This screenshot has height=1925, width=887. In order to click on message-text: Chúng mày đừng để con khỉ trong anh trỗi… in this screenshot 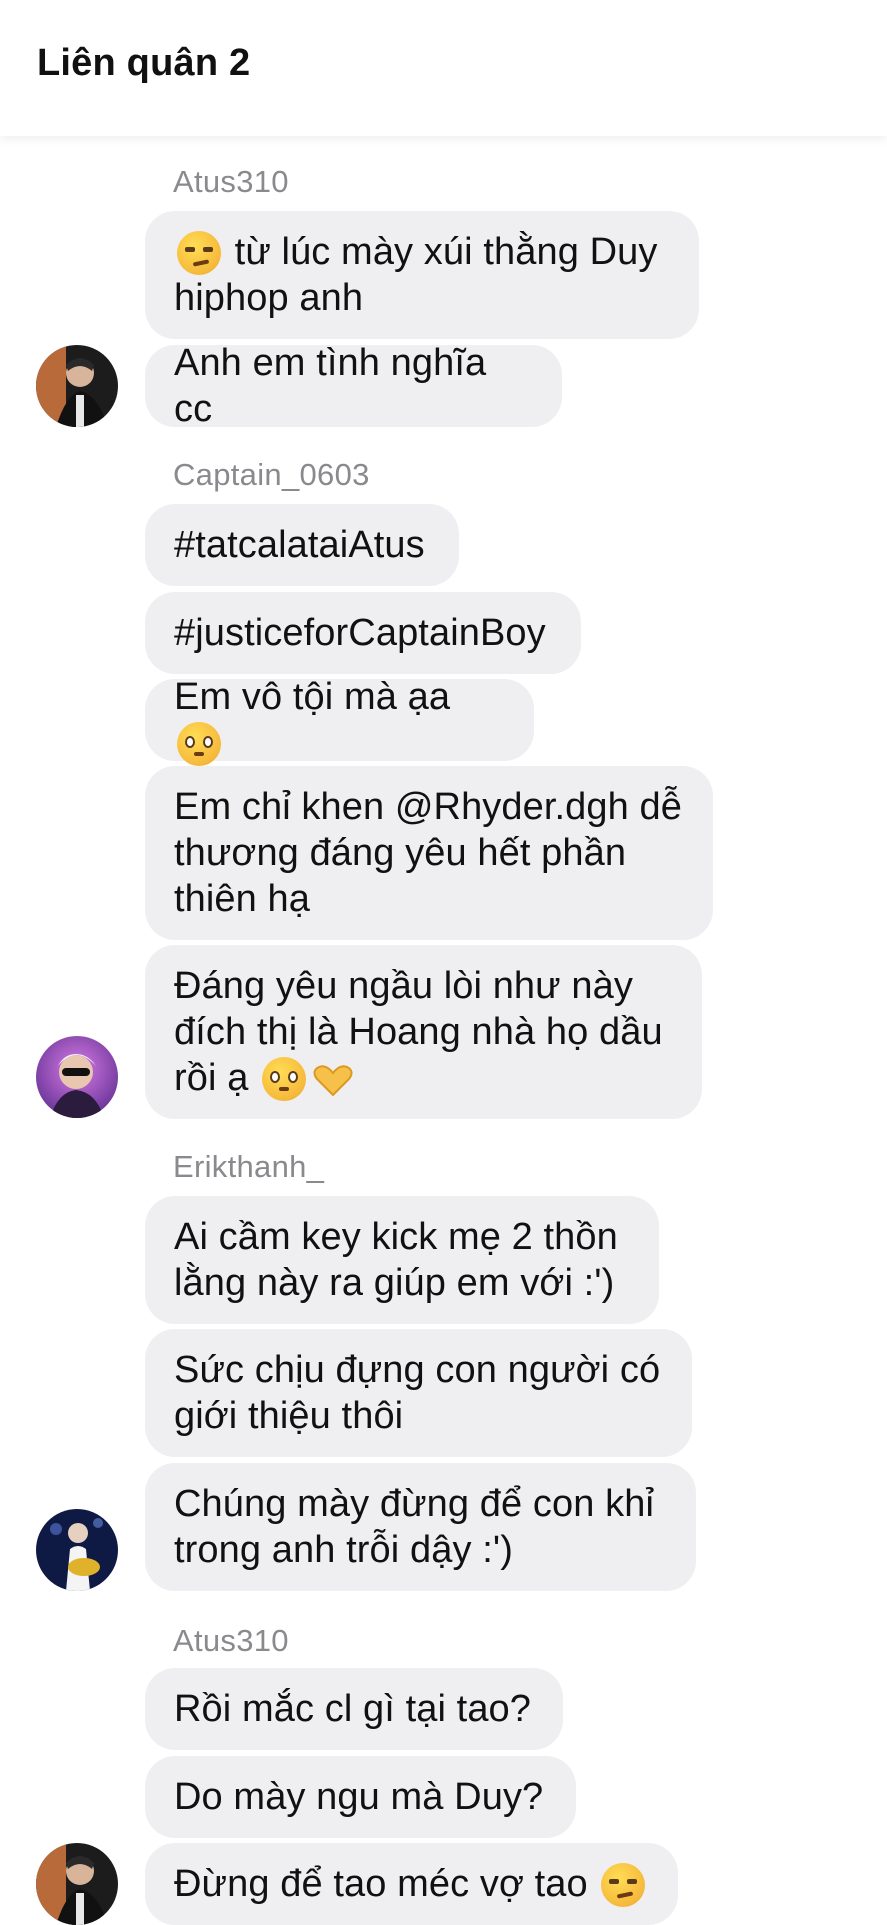, I will do `click(414, 1527)`.